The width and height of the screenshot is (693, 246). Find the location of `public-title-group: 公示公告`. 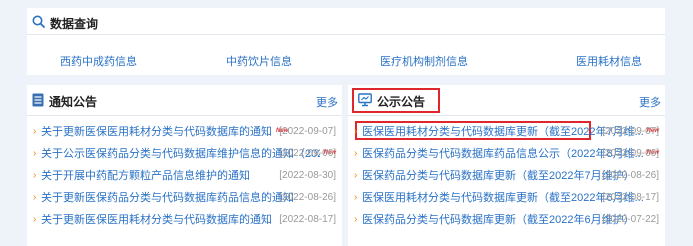

public-title-group: 公示公告 is located at coordinates (391, 101).